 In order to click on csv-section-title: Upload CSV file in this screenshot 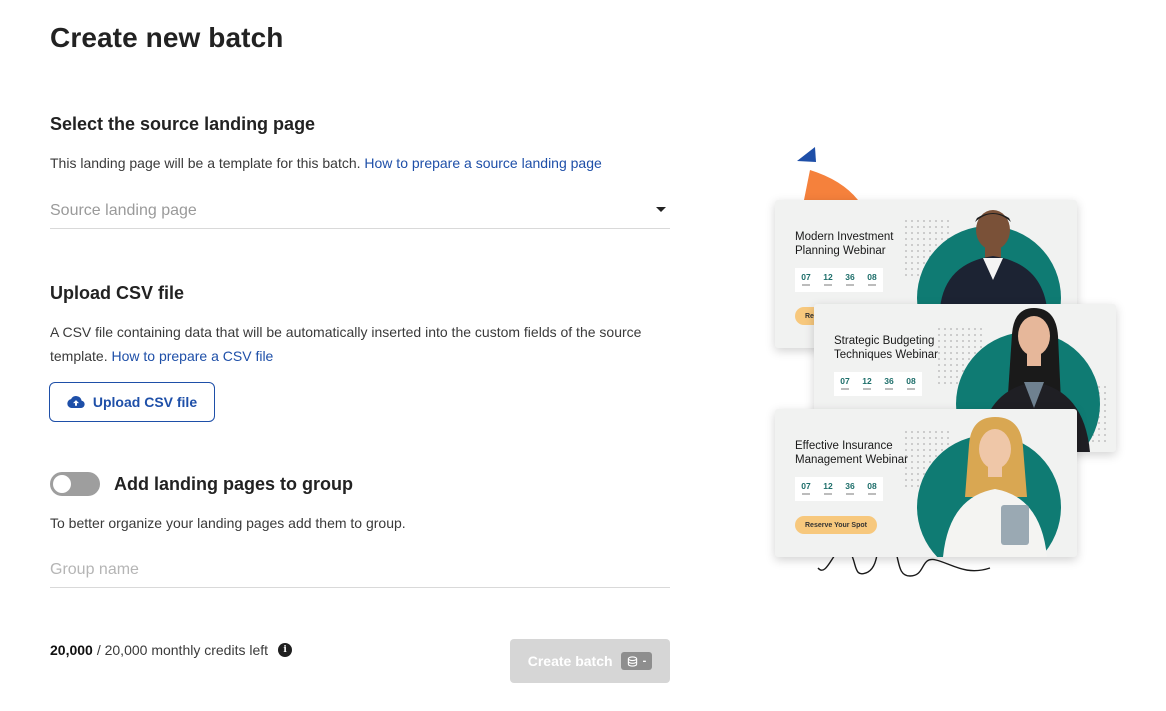, I will do `click(117, 293)`.